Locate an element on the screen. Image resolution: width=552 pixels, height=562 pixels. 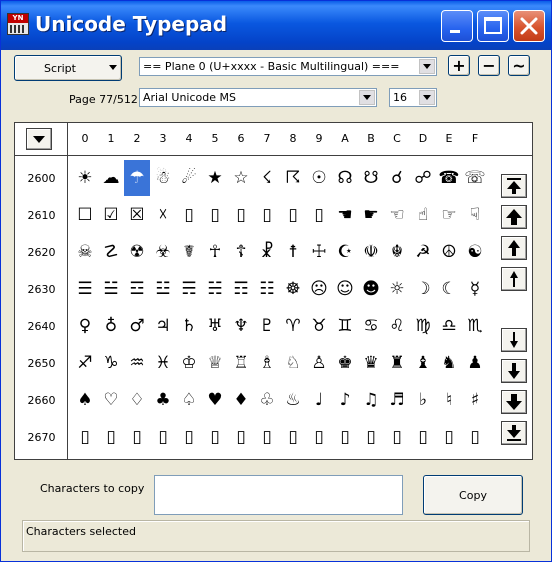
glyph-cell: ♖ is located at coordinates (241, 363).